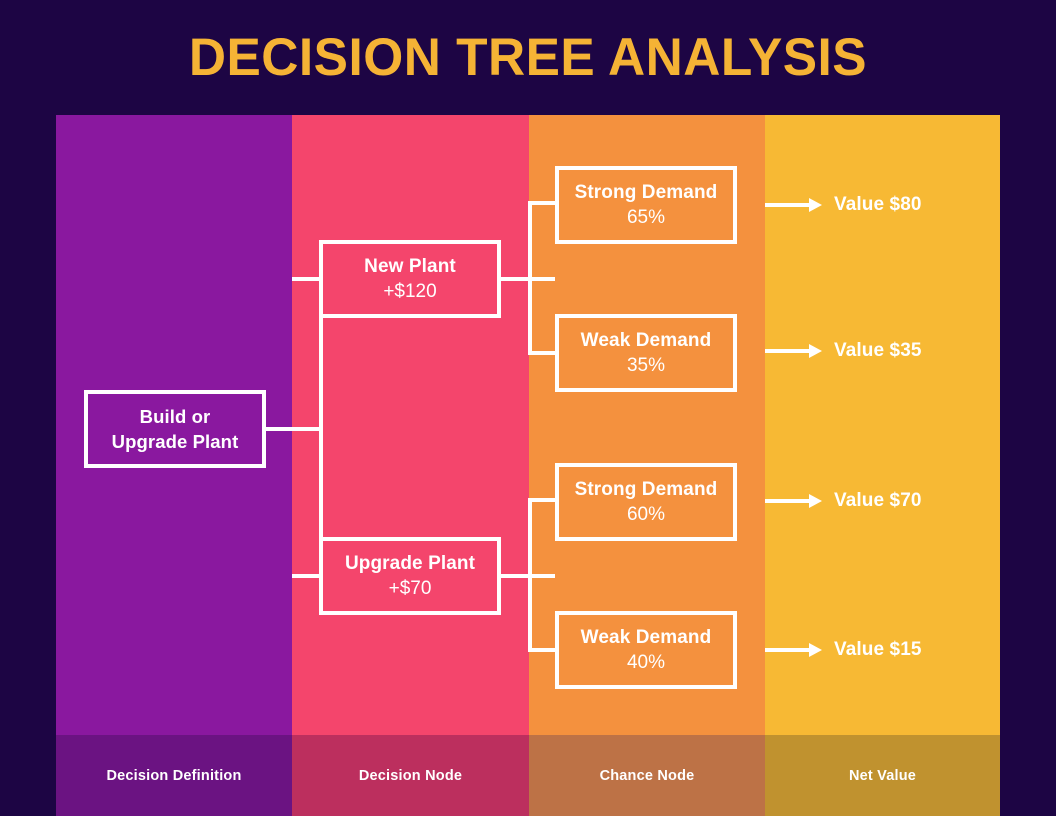  I want to click on node-chance-4-probability: 40%, so click(646, 662).